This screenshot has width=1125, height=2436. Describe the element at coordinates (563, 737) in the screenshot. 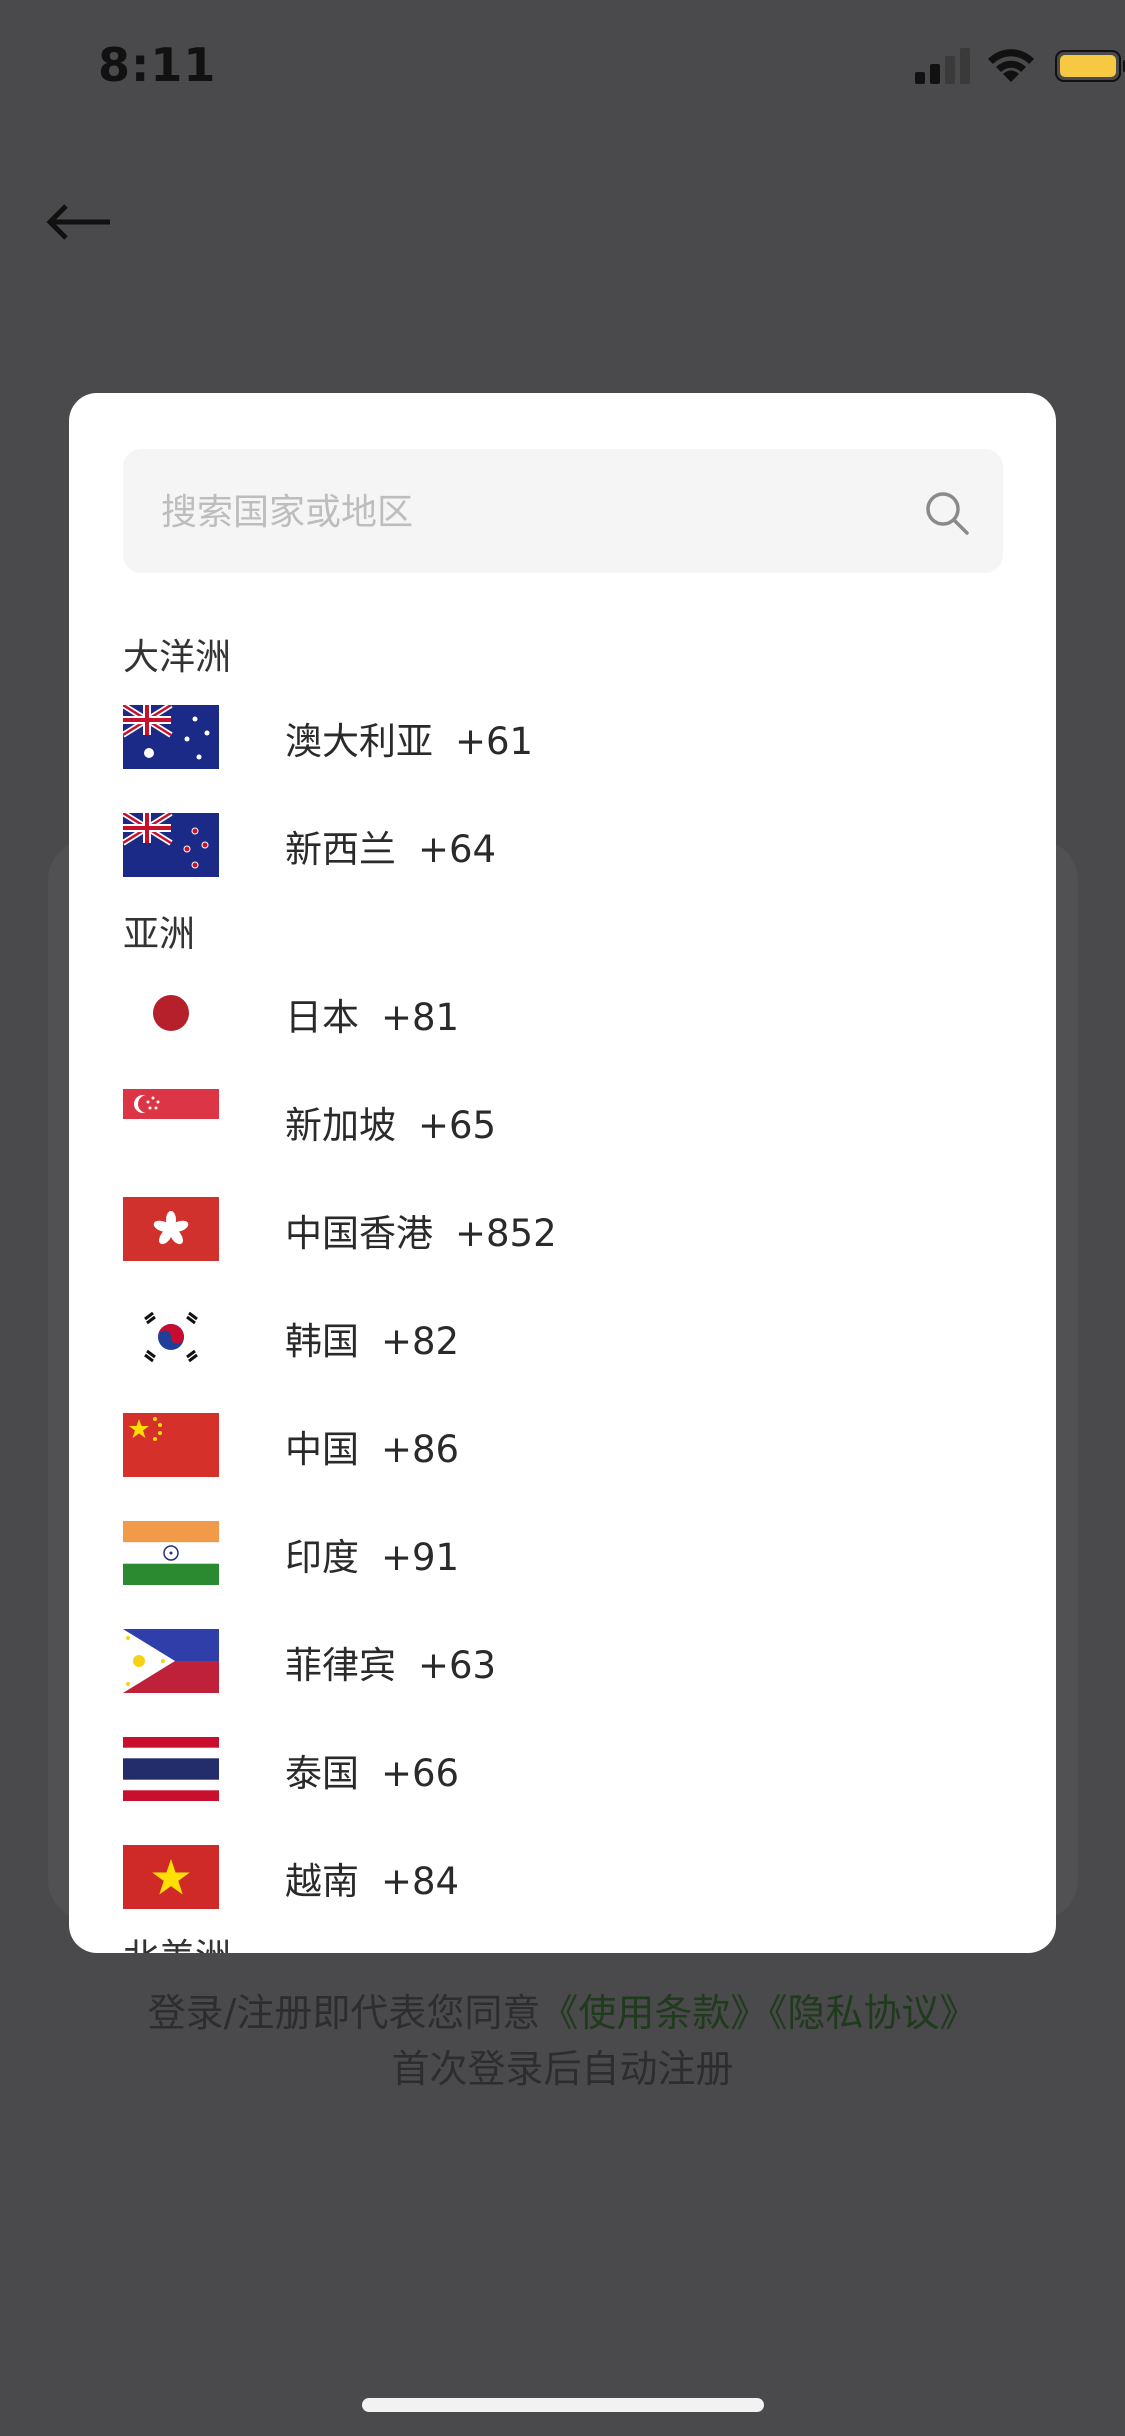

I see `country-row-australia: 澳大利亚 +61` at that location.